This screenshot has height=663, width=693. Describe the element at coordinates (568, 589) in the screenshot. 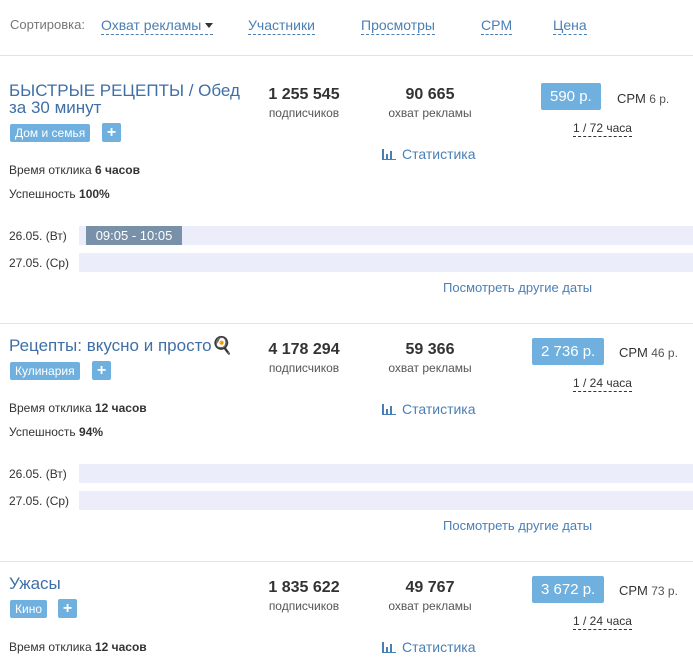

I see `price-button: 3 672 р.` at that location.